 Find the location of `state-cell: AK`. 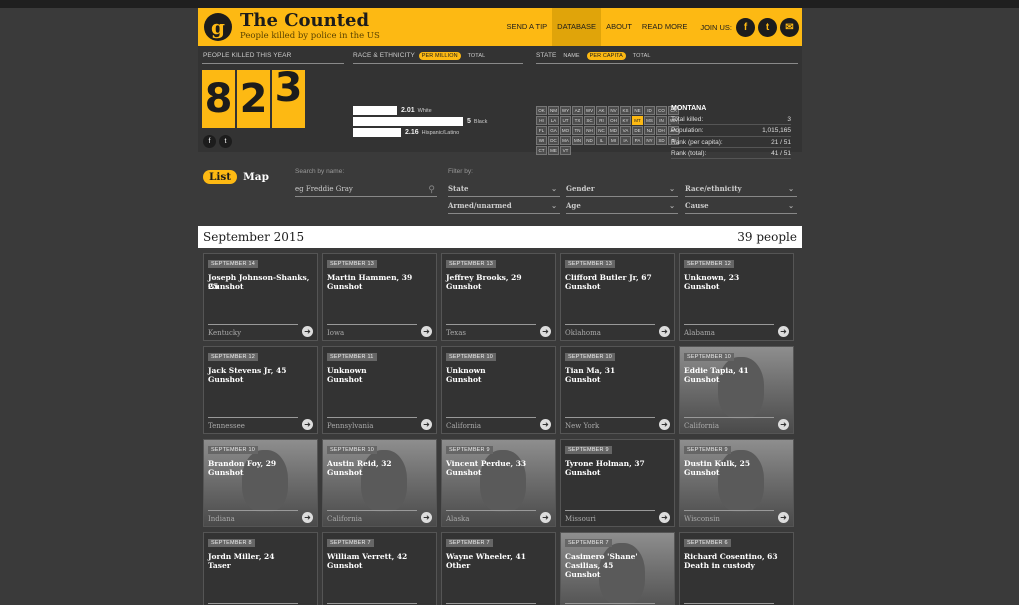

state-cell: AK is located at coordinates (601, 110).